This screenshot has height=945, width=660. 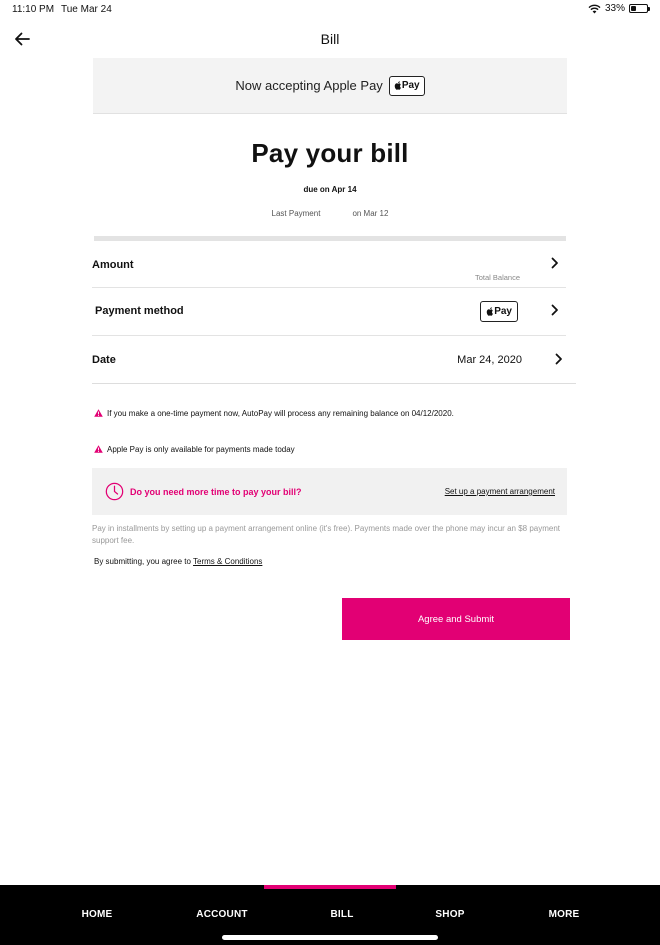 I want to click on page-title: Bill, so click(x=330, y=39).